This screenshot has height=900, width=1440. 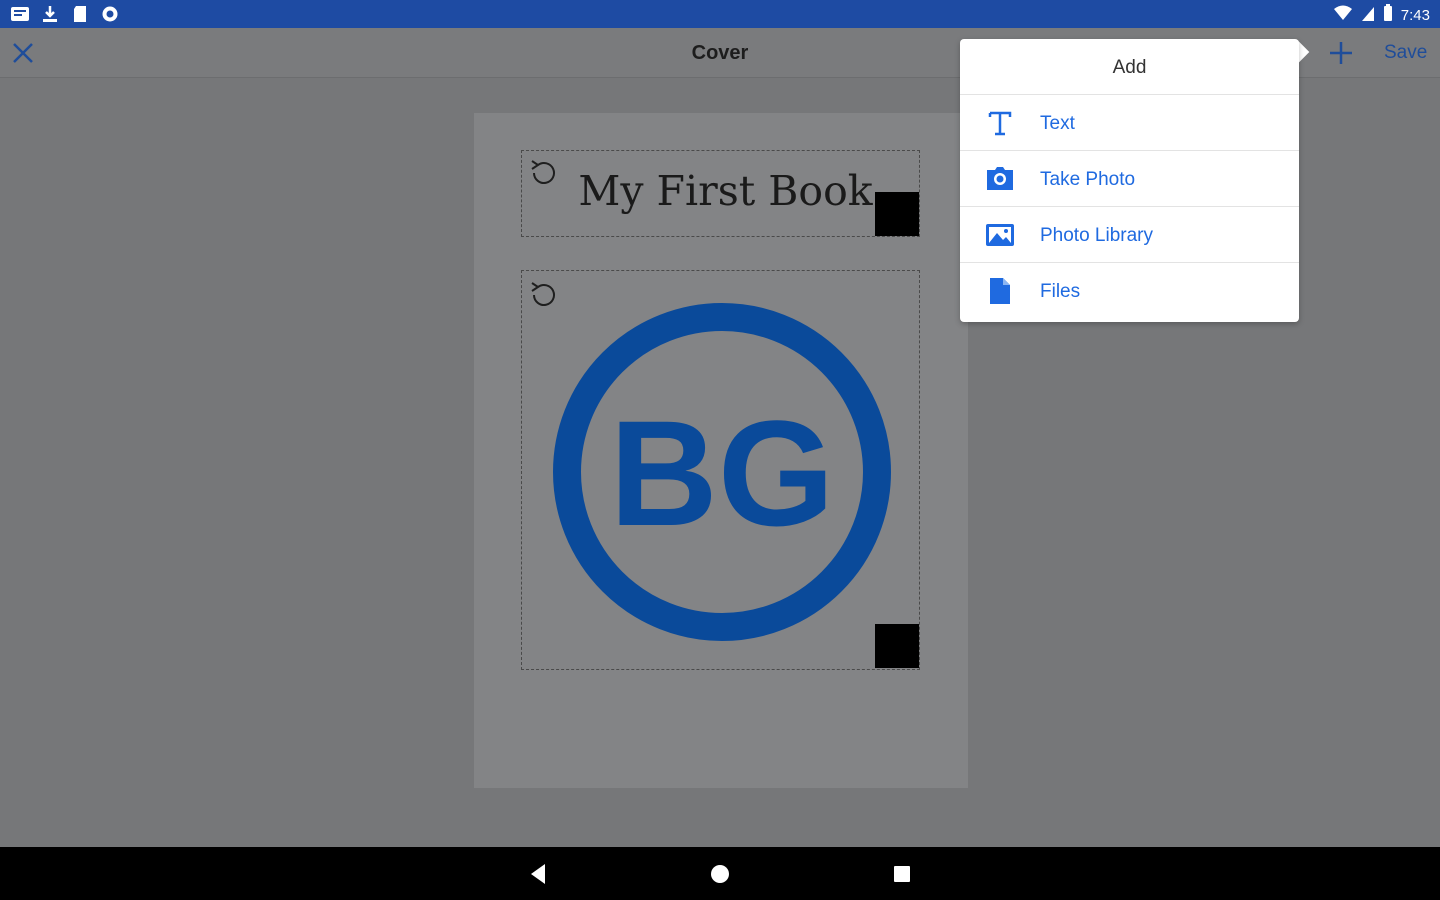 I want to click on menu-header: Add, so click(x=1129, y=67).